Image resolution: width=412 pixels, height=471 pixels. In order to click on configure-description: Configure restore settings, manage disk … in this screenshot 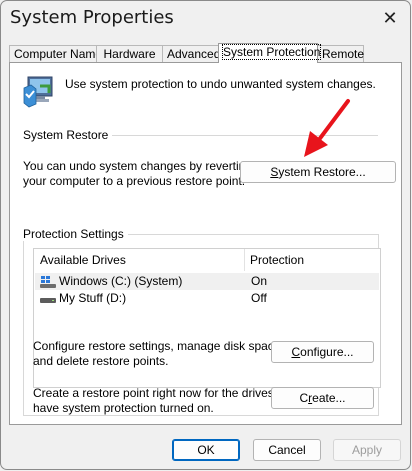, I will do `click(158, 354)`.